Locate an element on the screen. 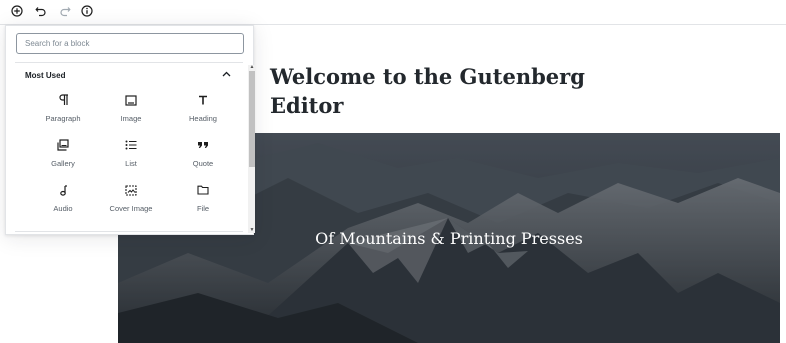 This screenshot has height=343, width=786. block-item-list: List is located at coordinates (131, 157).